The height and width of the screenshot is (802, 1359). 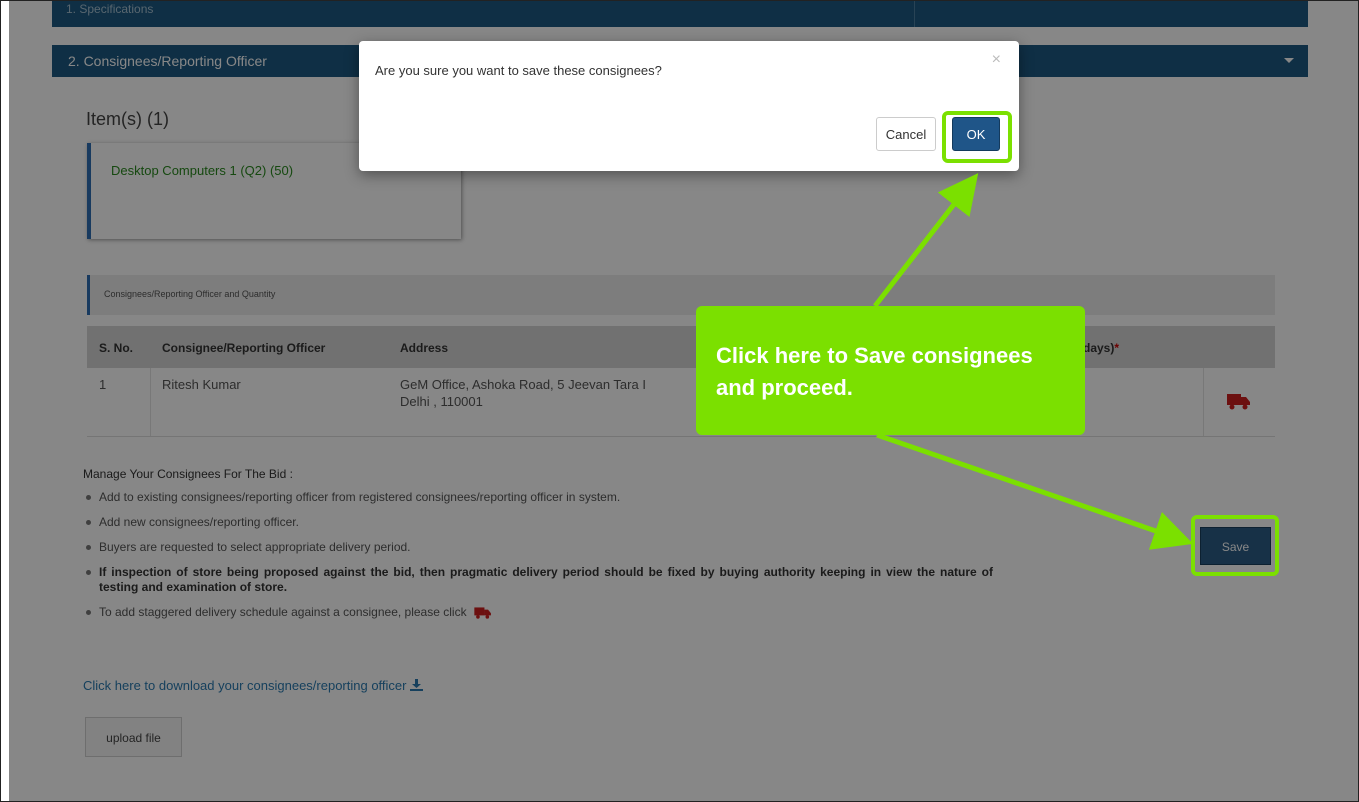 I want to click on arrow-to-ok, so click(x=926, y=240).